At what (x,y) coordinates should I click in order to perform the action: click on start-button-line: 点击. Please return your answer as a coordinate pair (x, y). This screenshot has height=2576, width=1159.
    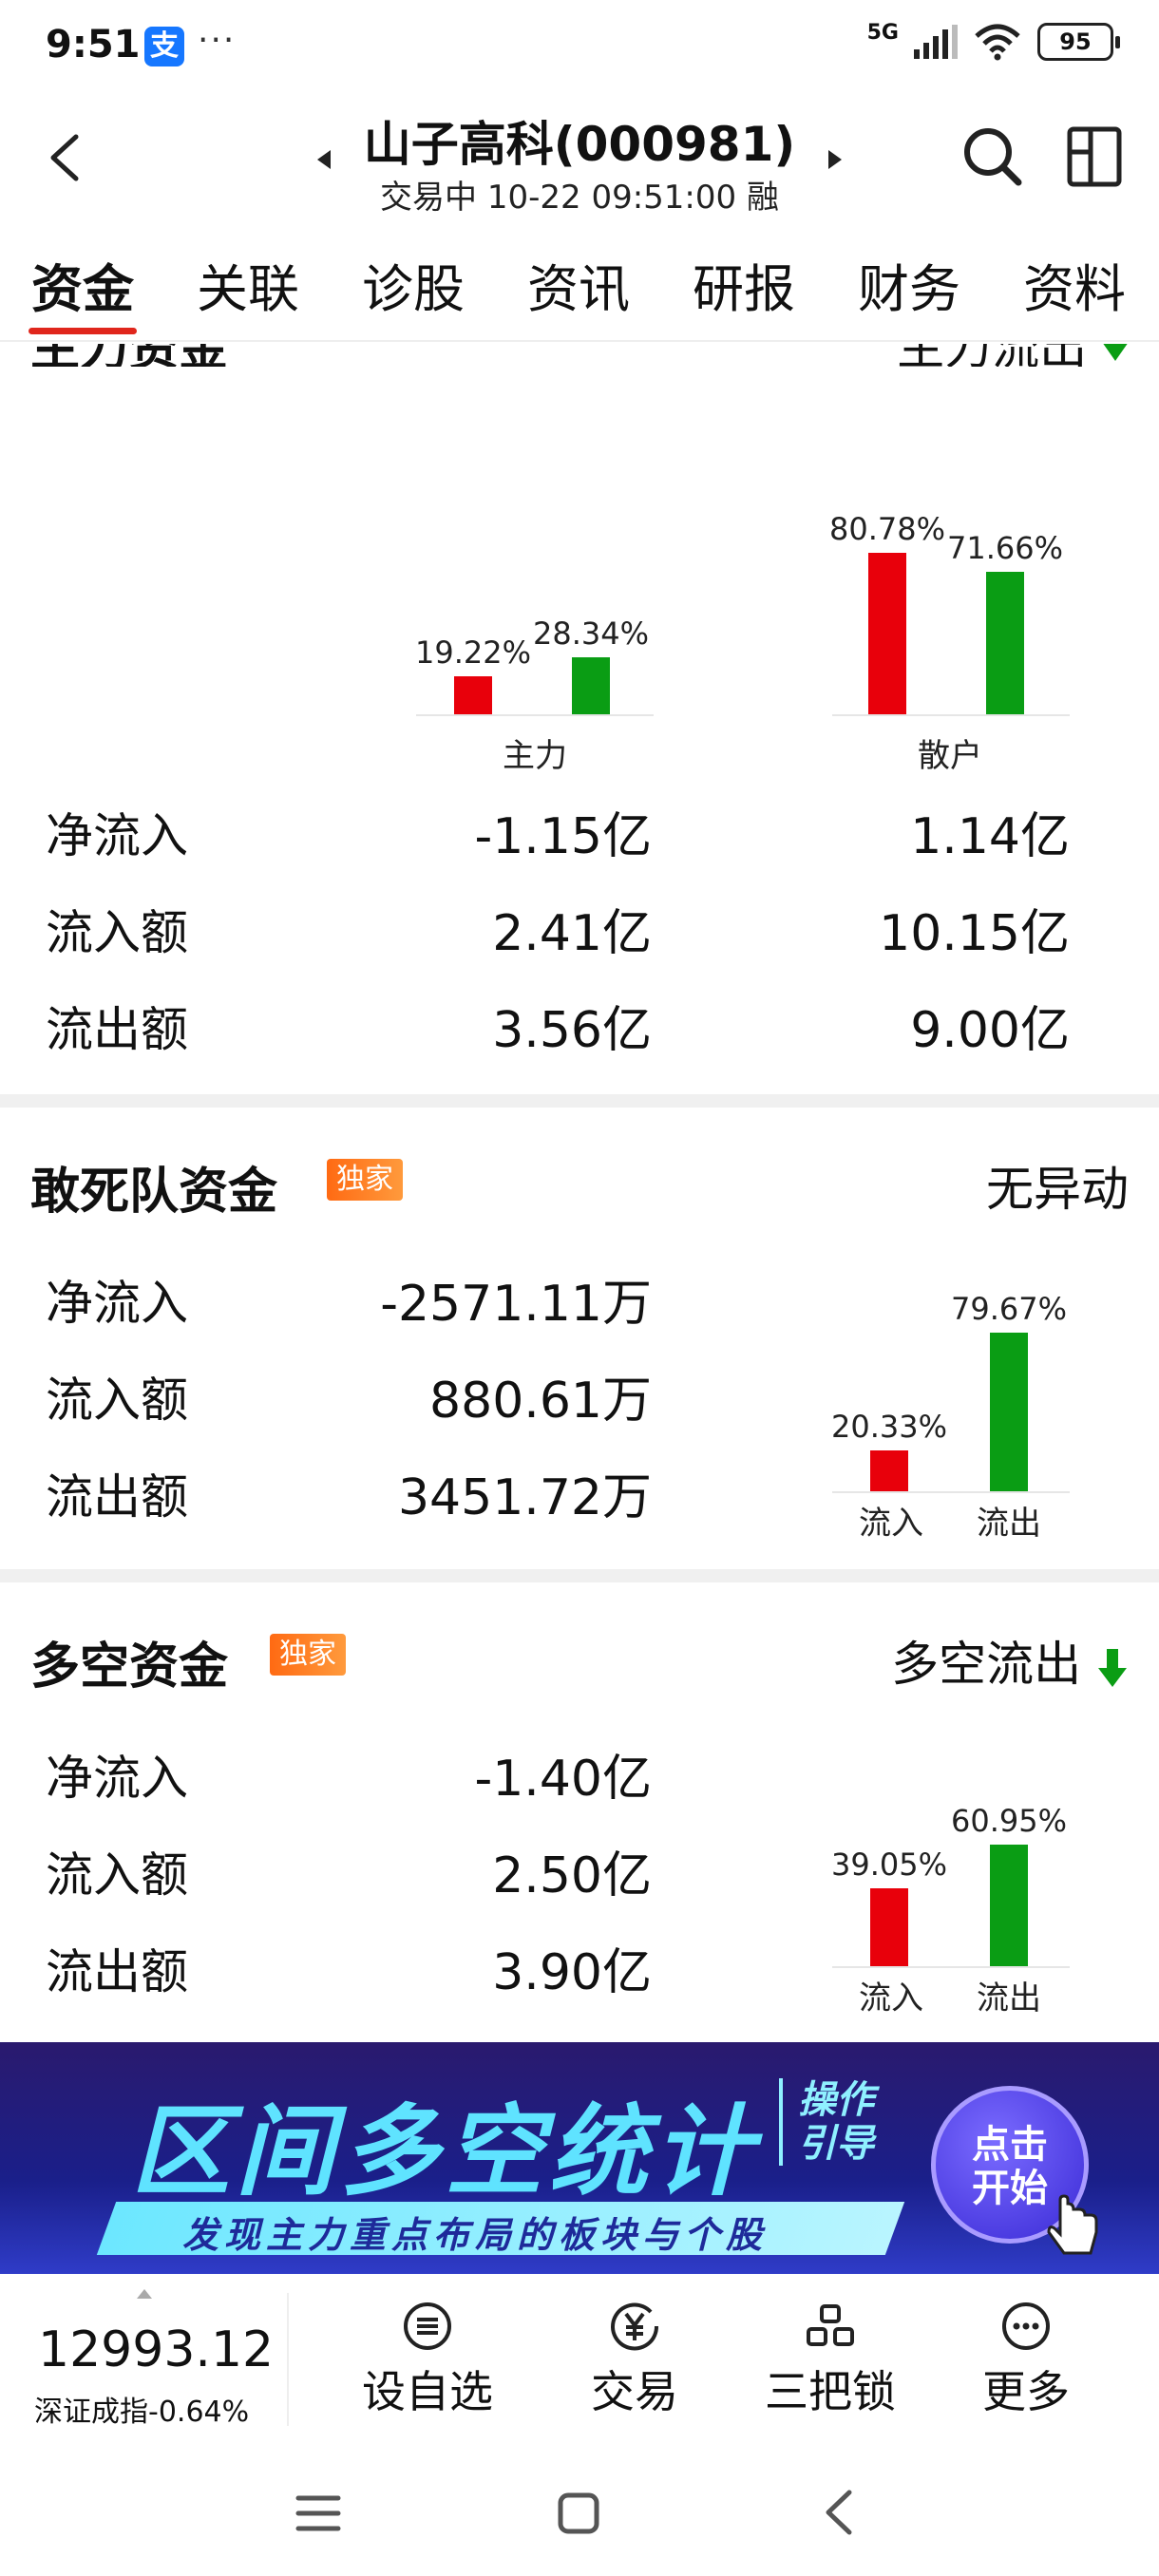
    Looking at the image, I should click on (1010, 2145).